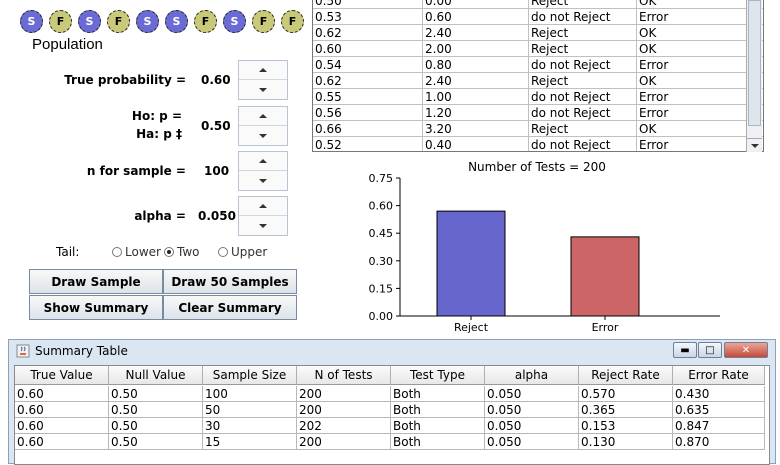 The width and height of the screenshot is (780, 465). Describe the element at coordinates (719, 426) in the screenshot. I see `table-cell: 0.847` at that location.